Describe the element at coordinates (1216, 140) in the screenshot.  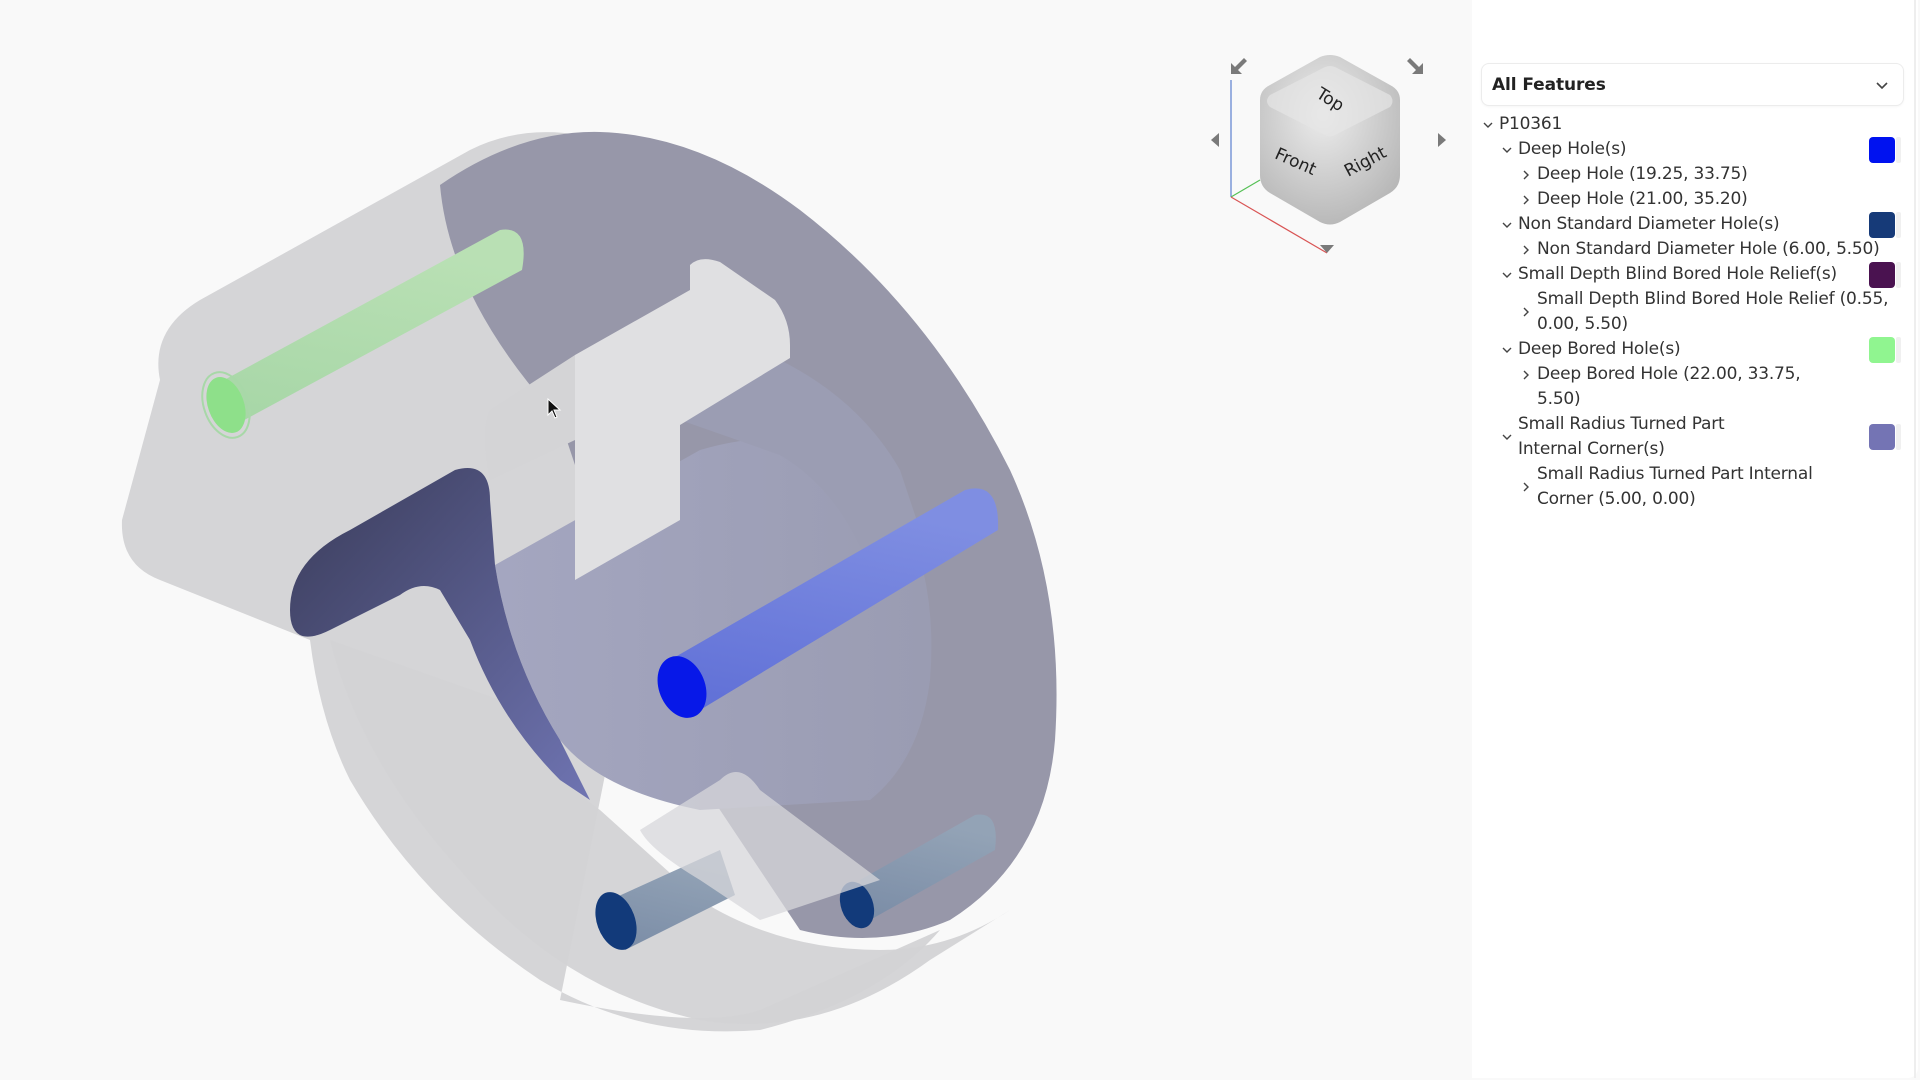
I see `rotate-left-arrow-icon` at that location.